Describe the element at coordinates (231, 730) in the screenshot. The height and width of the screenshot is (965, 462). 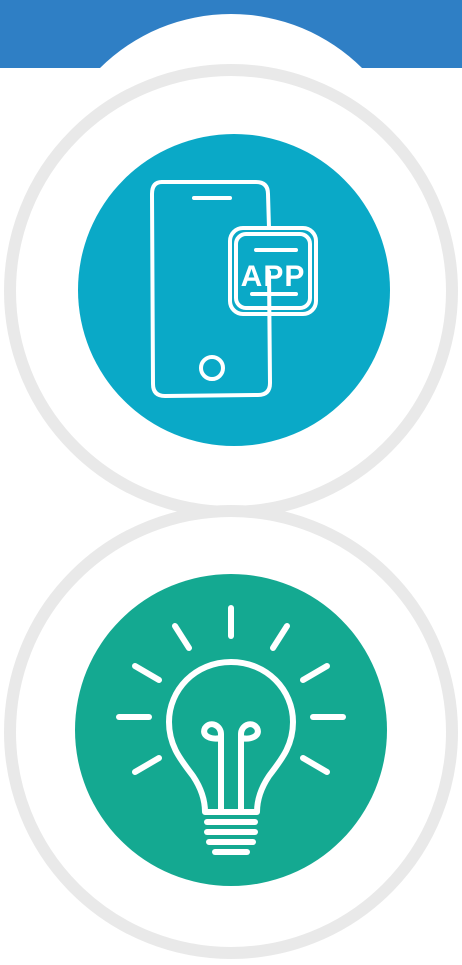
I see `lightbulb-icon` at that location.